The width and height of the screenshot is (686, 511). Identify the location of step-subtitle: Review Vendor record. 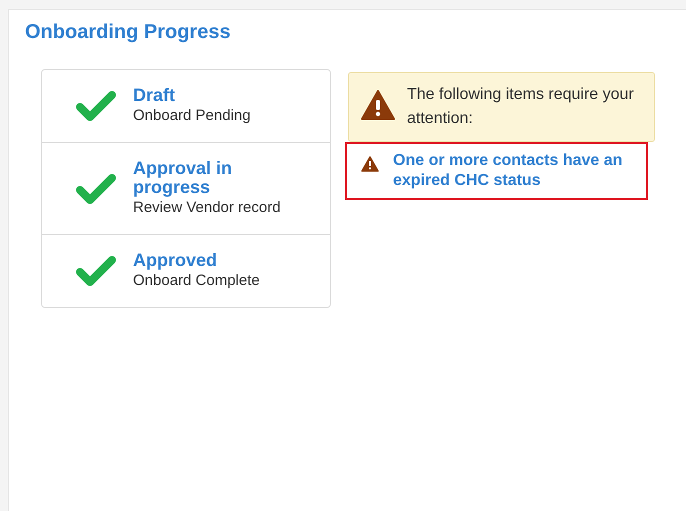
(207, 208).